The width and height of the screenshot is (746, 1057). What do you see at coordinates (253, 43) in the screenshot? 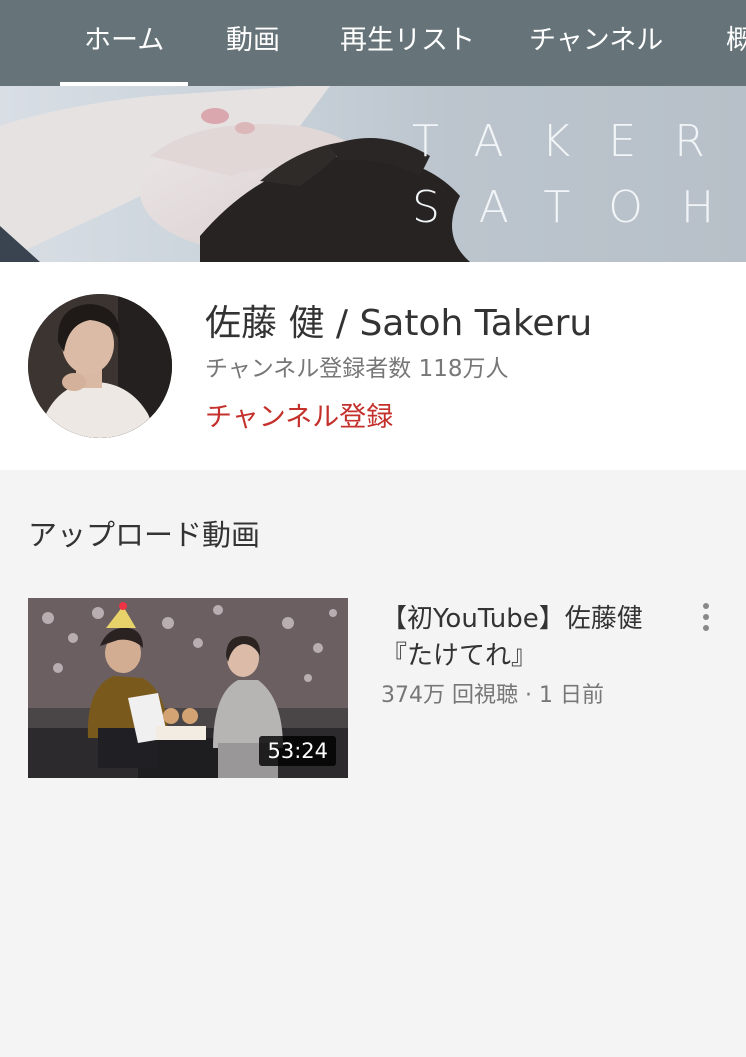
I see `tab-videos: 動画` at bounding box center [253, 43].